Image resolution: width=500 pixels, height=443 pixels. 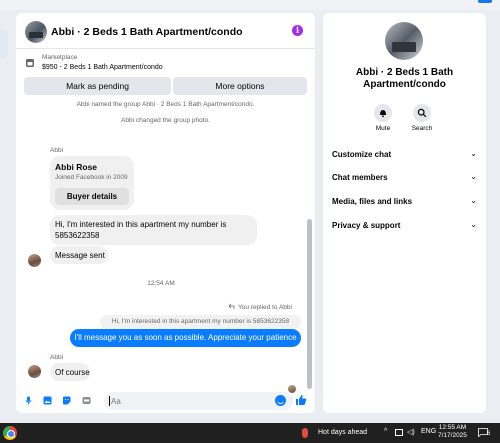 I want to click on clock: 12:55 AM 7/17/2025, so click(x=452, y=432).